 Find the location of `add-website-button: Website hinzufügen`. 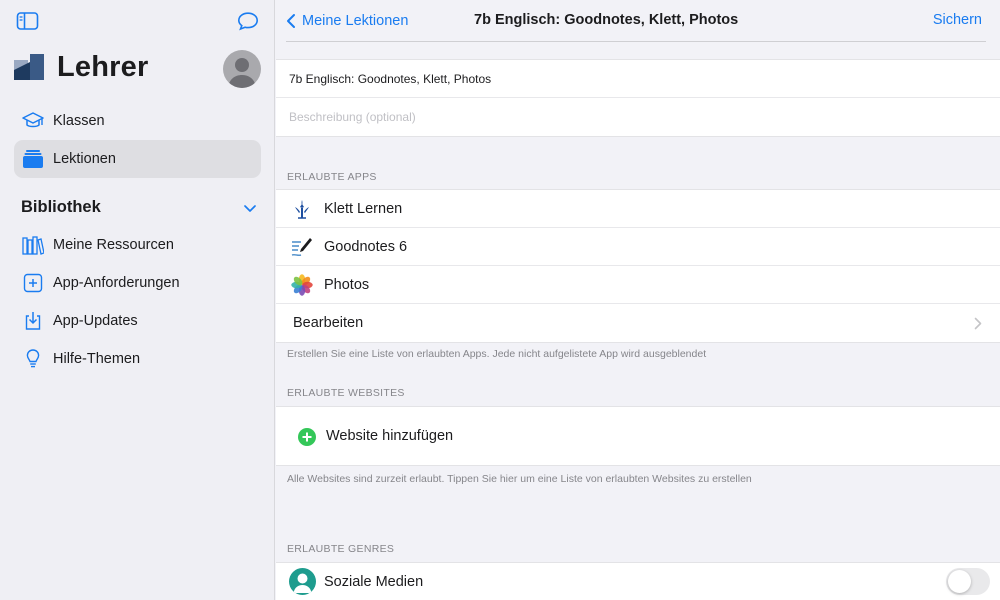

add-website-button: Website hinzufügen is located at coordinates (638, 436).